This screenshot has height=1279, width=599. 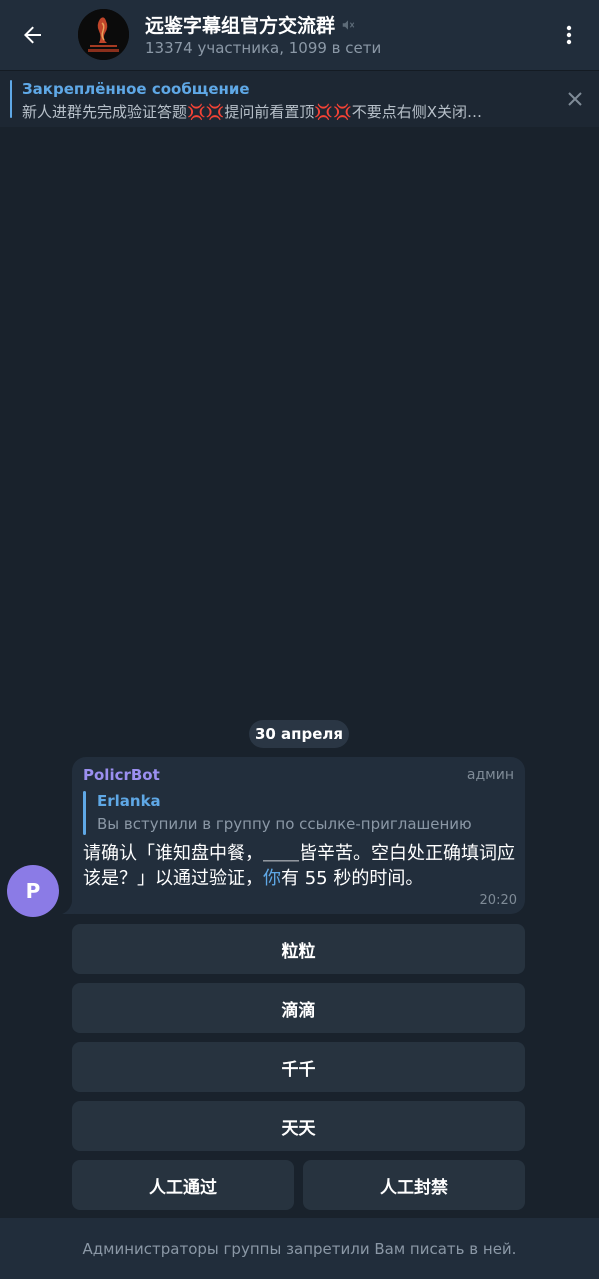 I want to click on date-separator: 30 апреля, so click(x=299, y=734).